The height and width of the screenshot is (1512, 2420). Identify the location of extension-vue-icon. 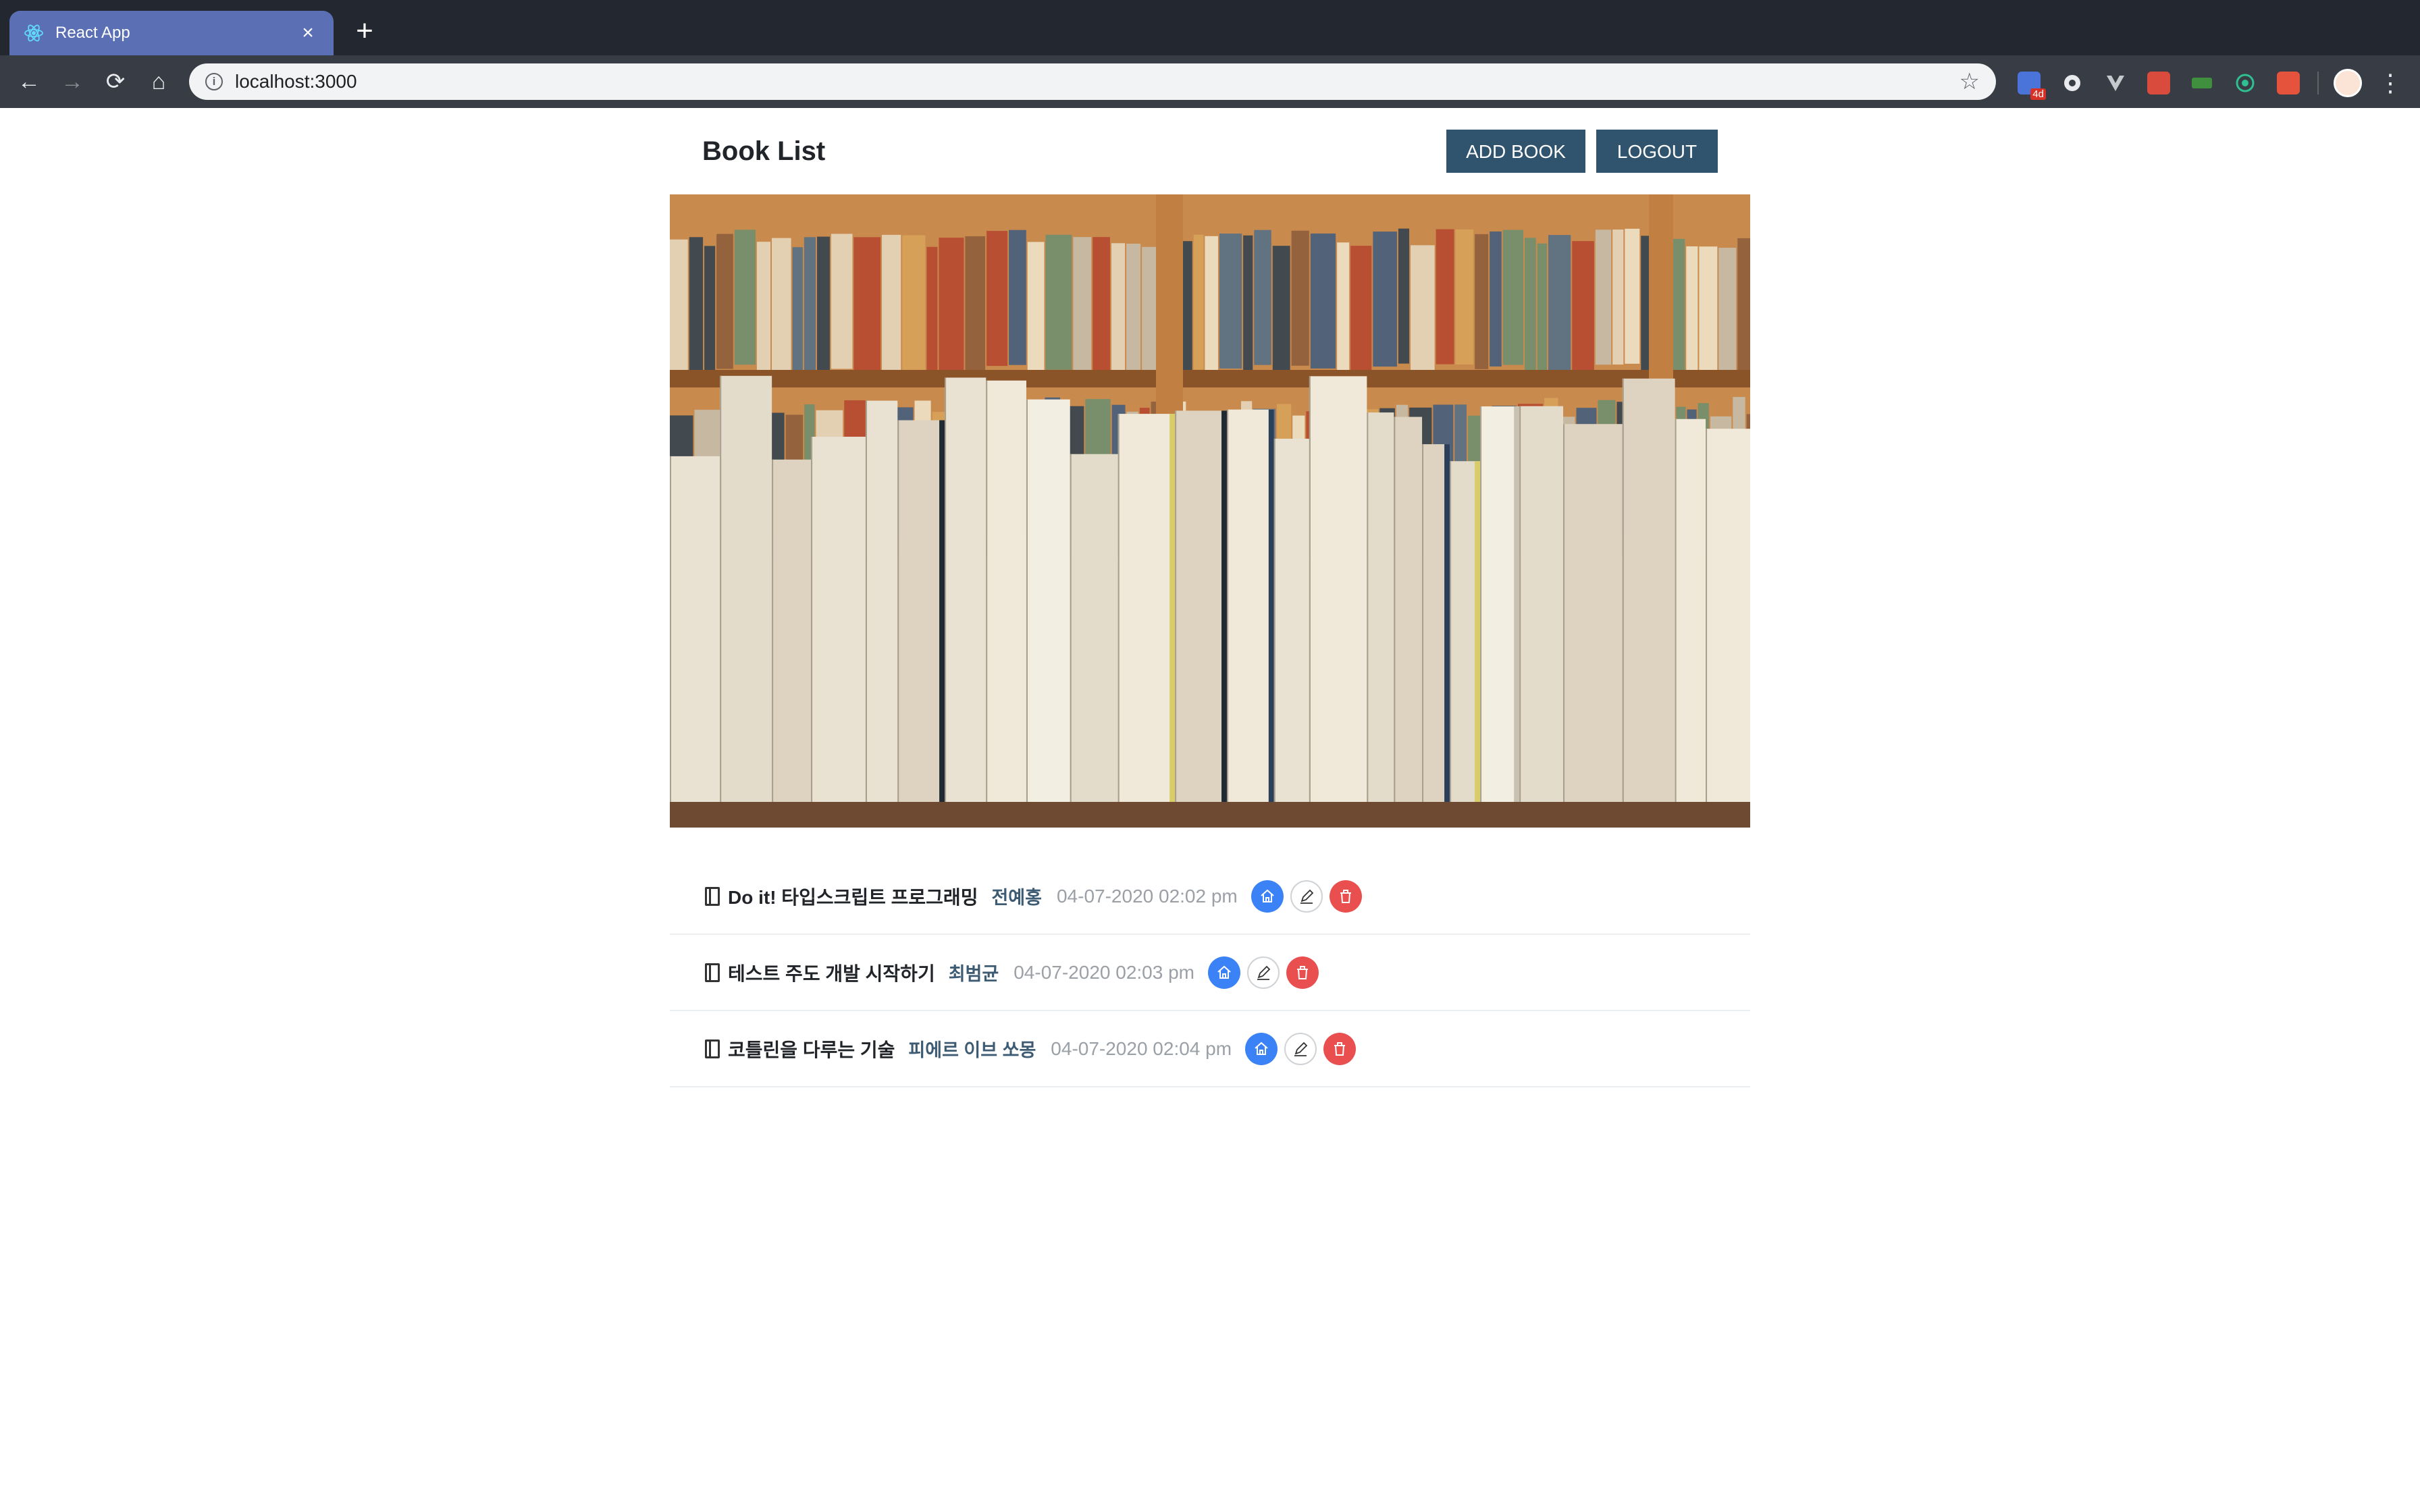
(2115, 83).